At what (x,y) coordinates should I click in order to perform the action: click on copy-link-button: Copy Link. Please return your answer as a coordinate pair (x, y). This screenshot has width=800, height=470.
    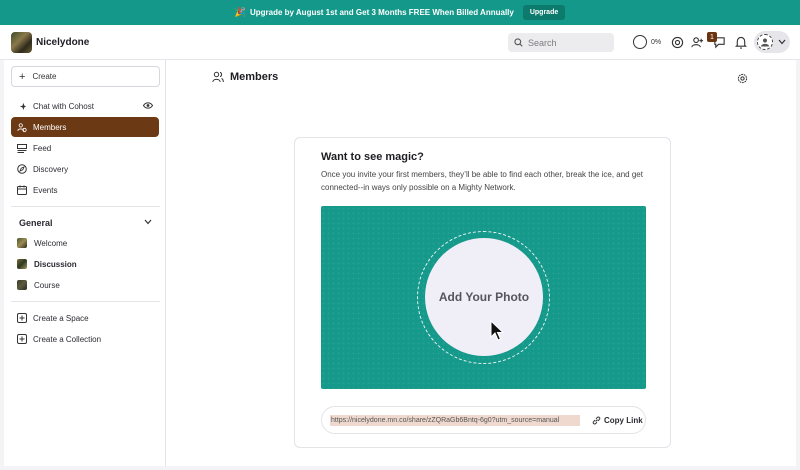
    Looking at the image, I should click on (617, 420).